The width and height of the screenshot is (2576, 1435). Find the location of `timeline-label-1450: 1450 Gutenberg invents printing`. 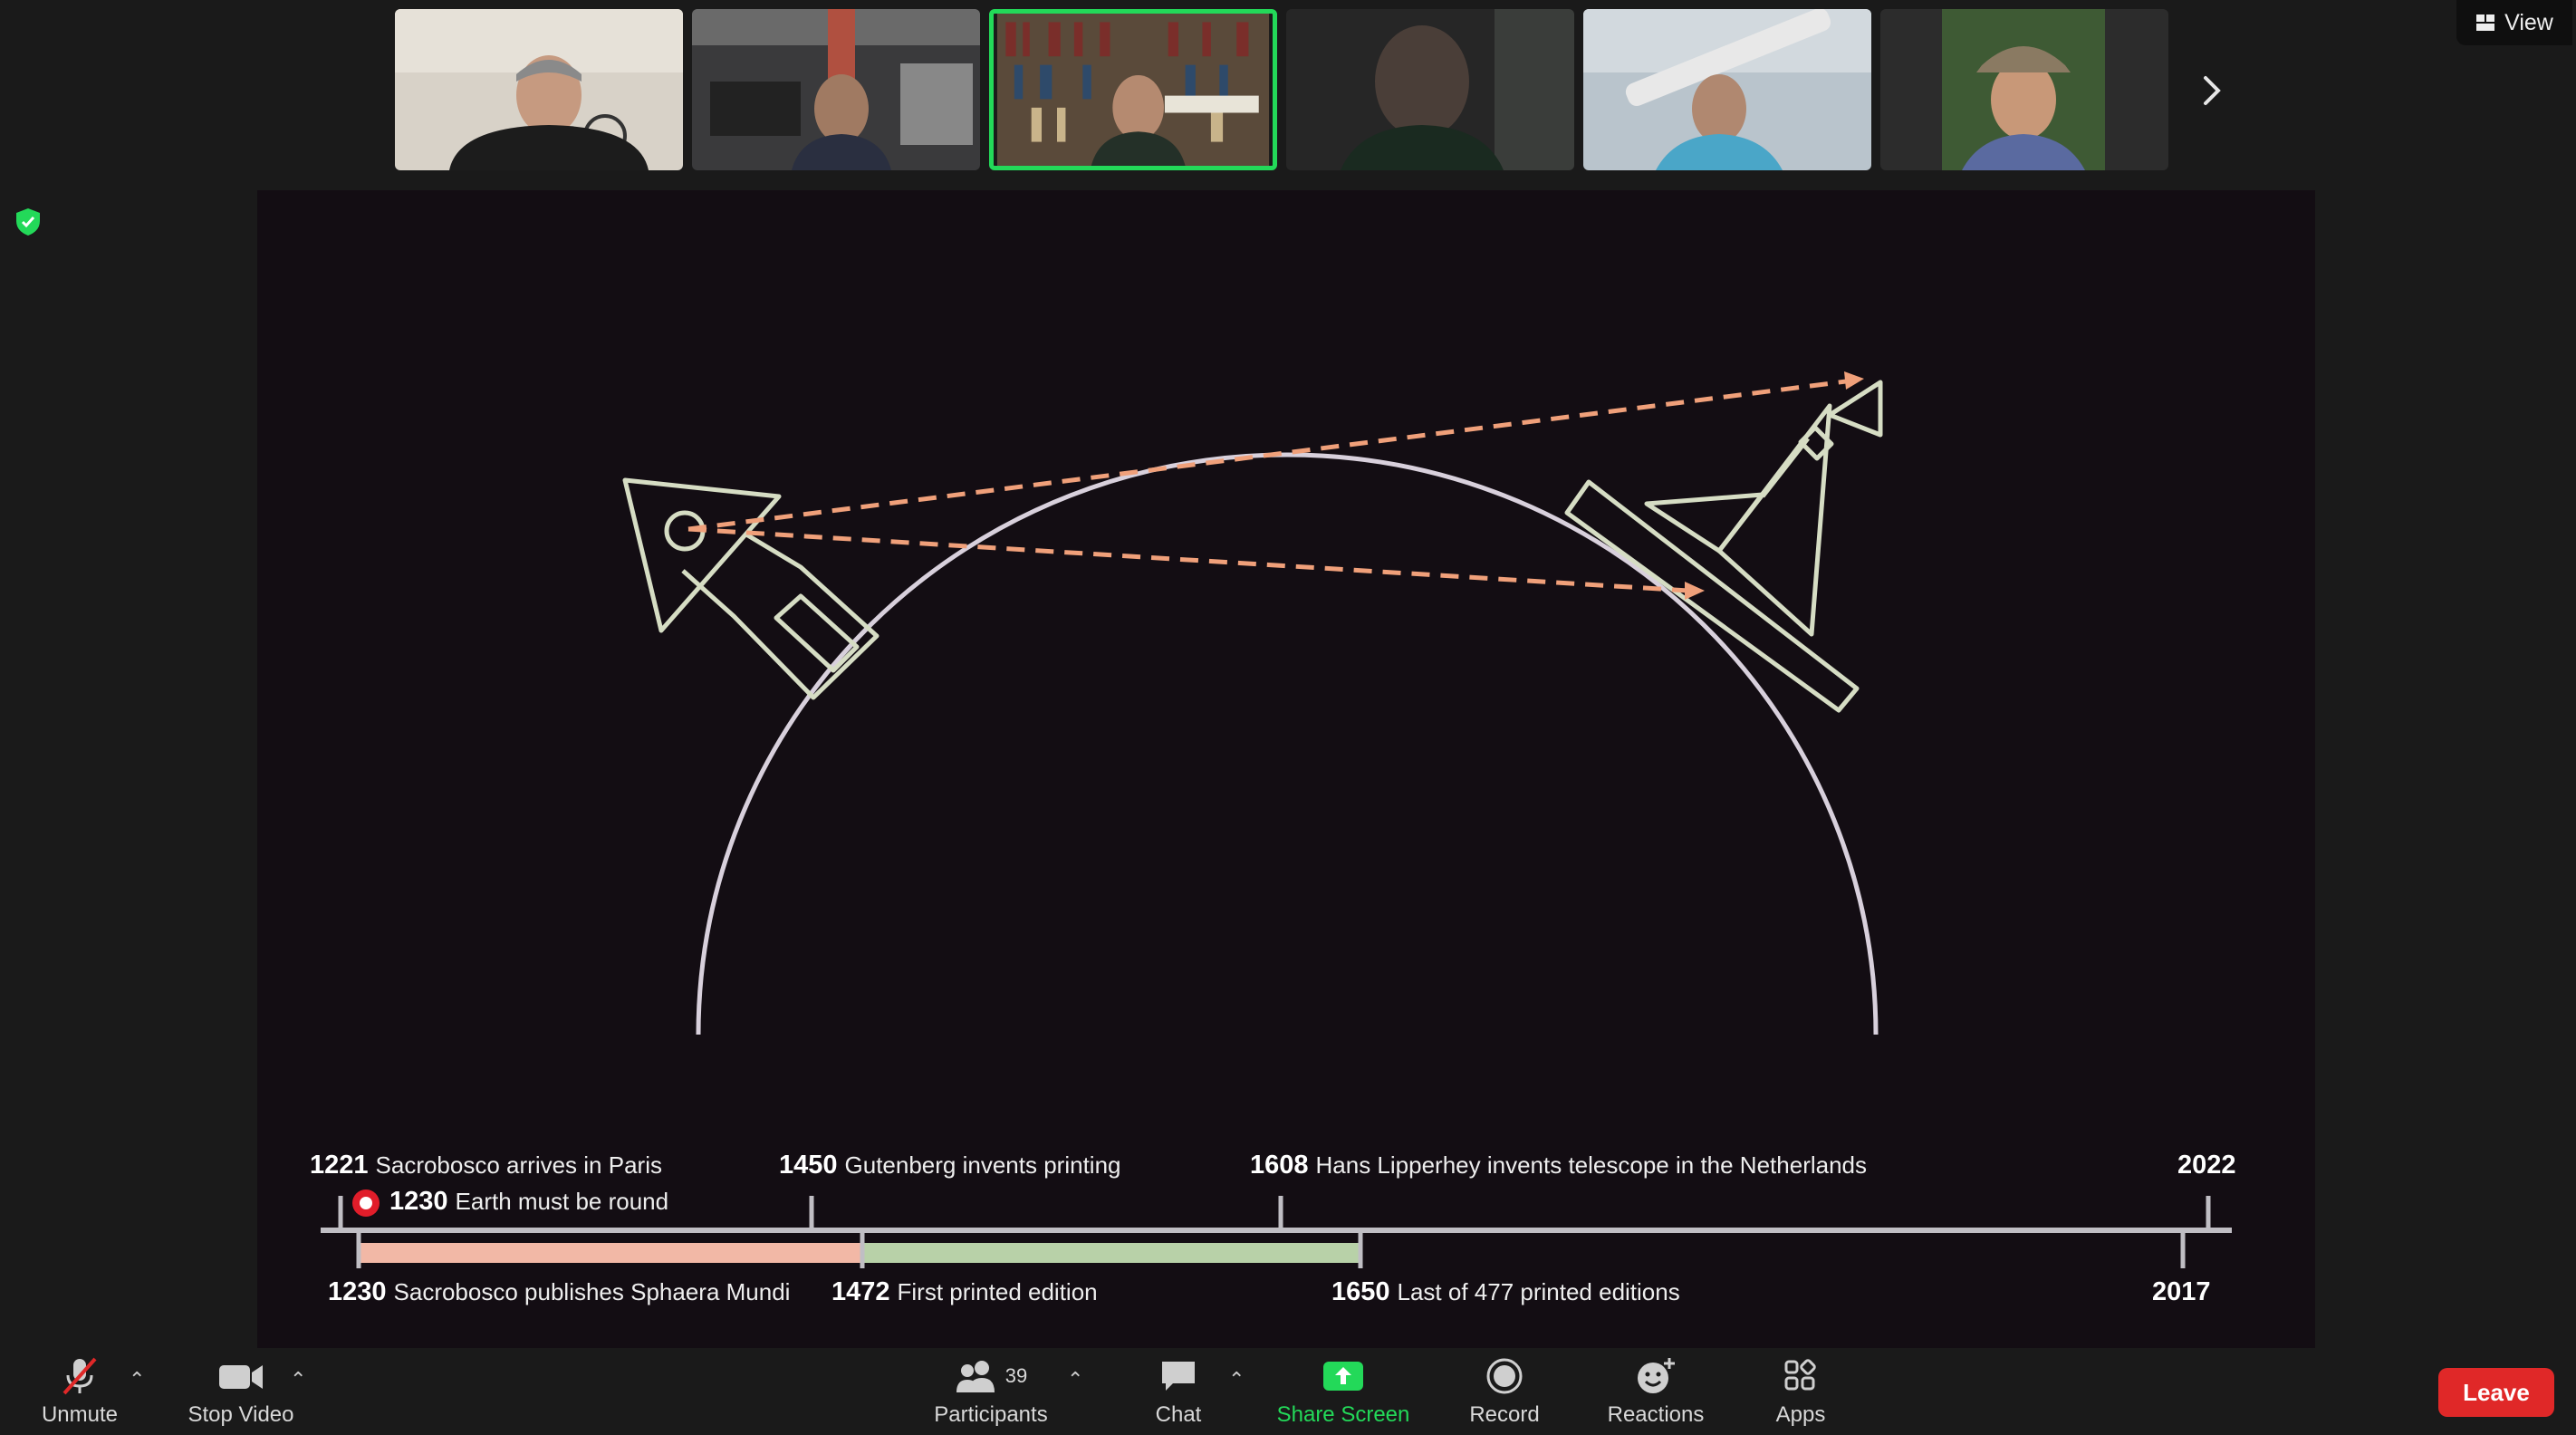

timeline-label-1450: 1450 Gutenberg invents printing is located at coordinates (950, 1165).